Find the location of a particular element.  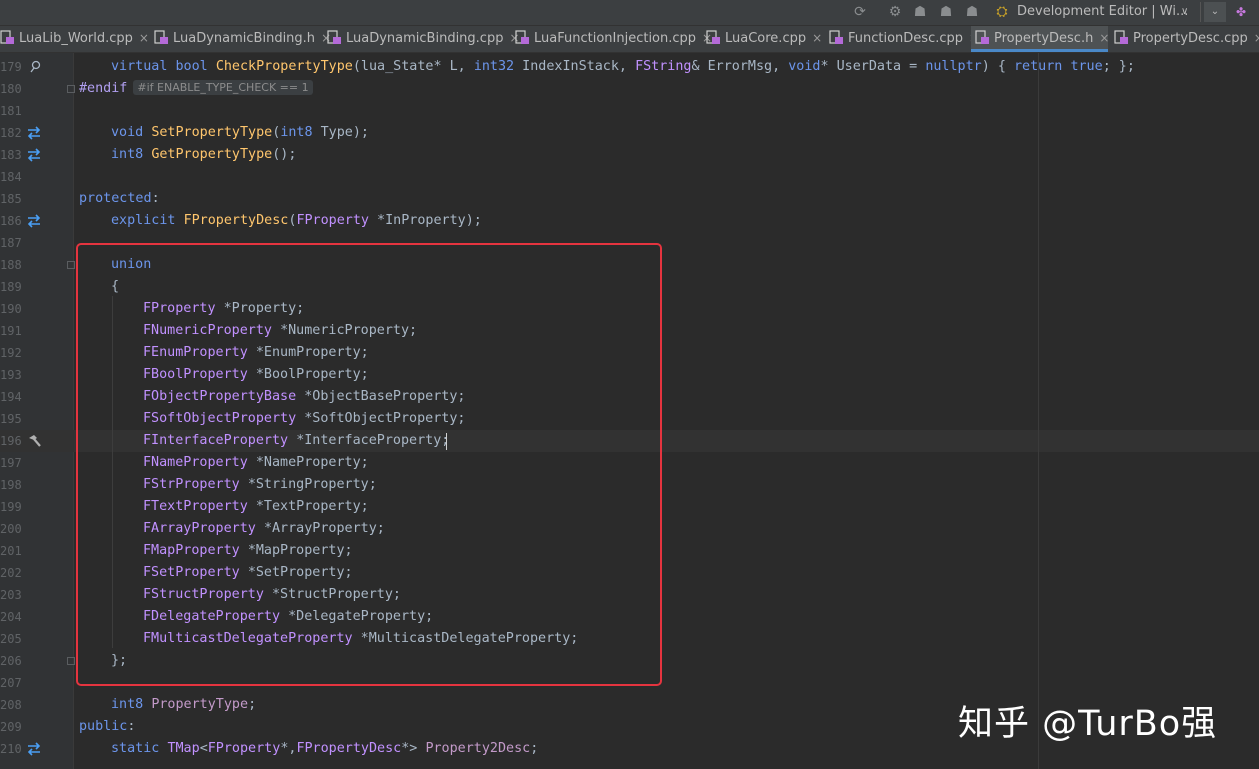

tab-label: LuaCore.cpp is located at coordinates (766, 38).